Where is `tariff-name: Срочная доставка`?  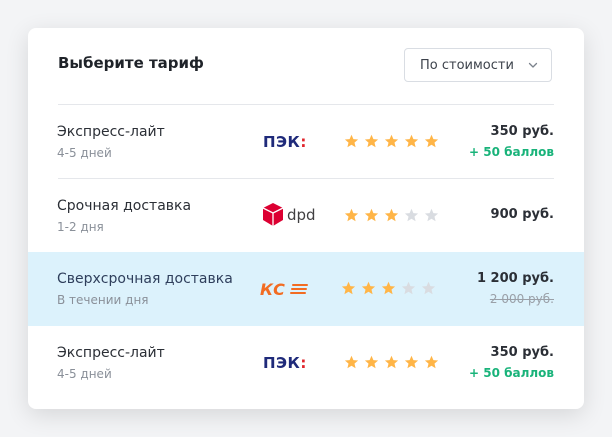
tariff-name: Срочная доставка is located at coordinates (124, 206).